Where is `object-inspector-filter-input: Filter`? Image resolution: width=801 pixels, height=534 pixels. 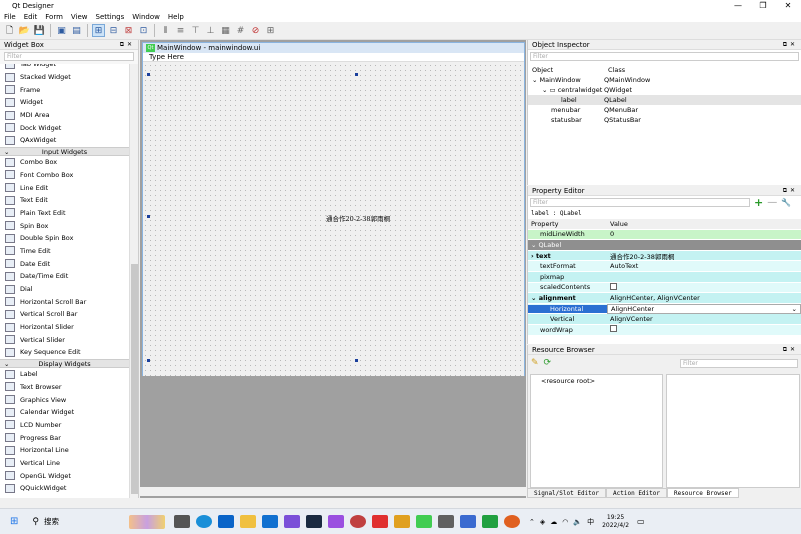
object-inspector-filter-input: Filter is located at coordinates (664, 56).